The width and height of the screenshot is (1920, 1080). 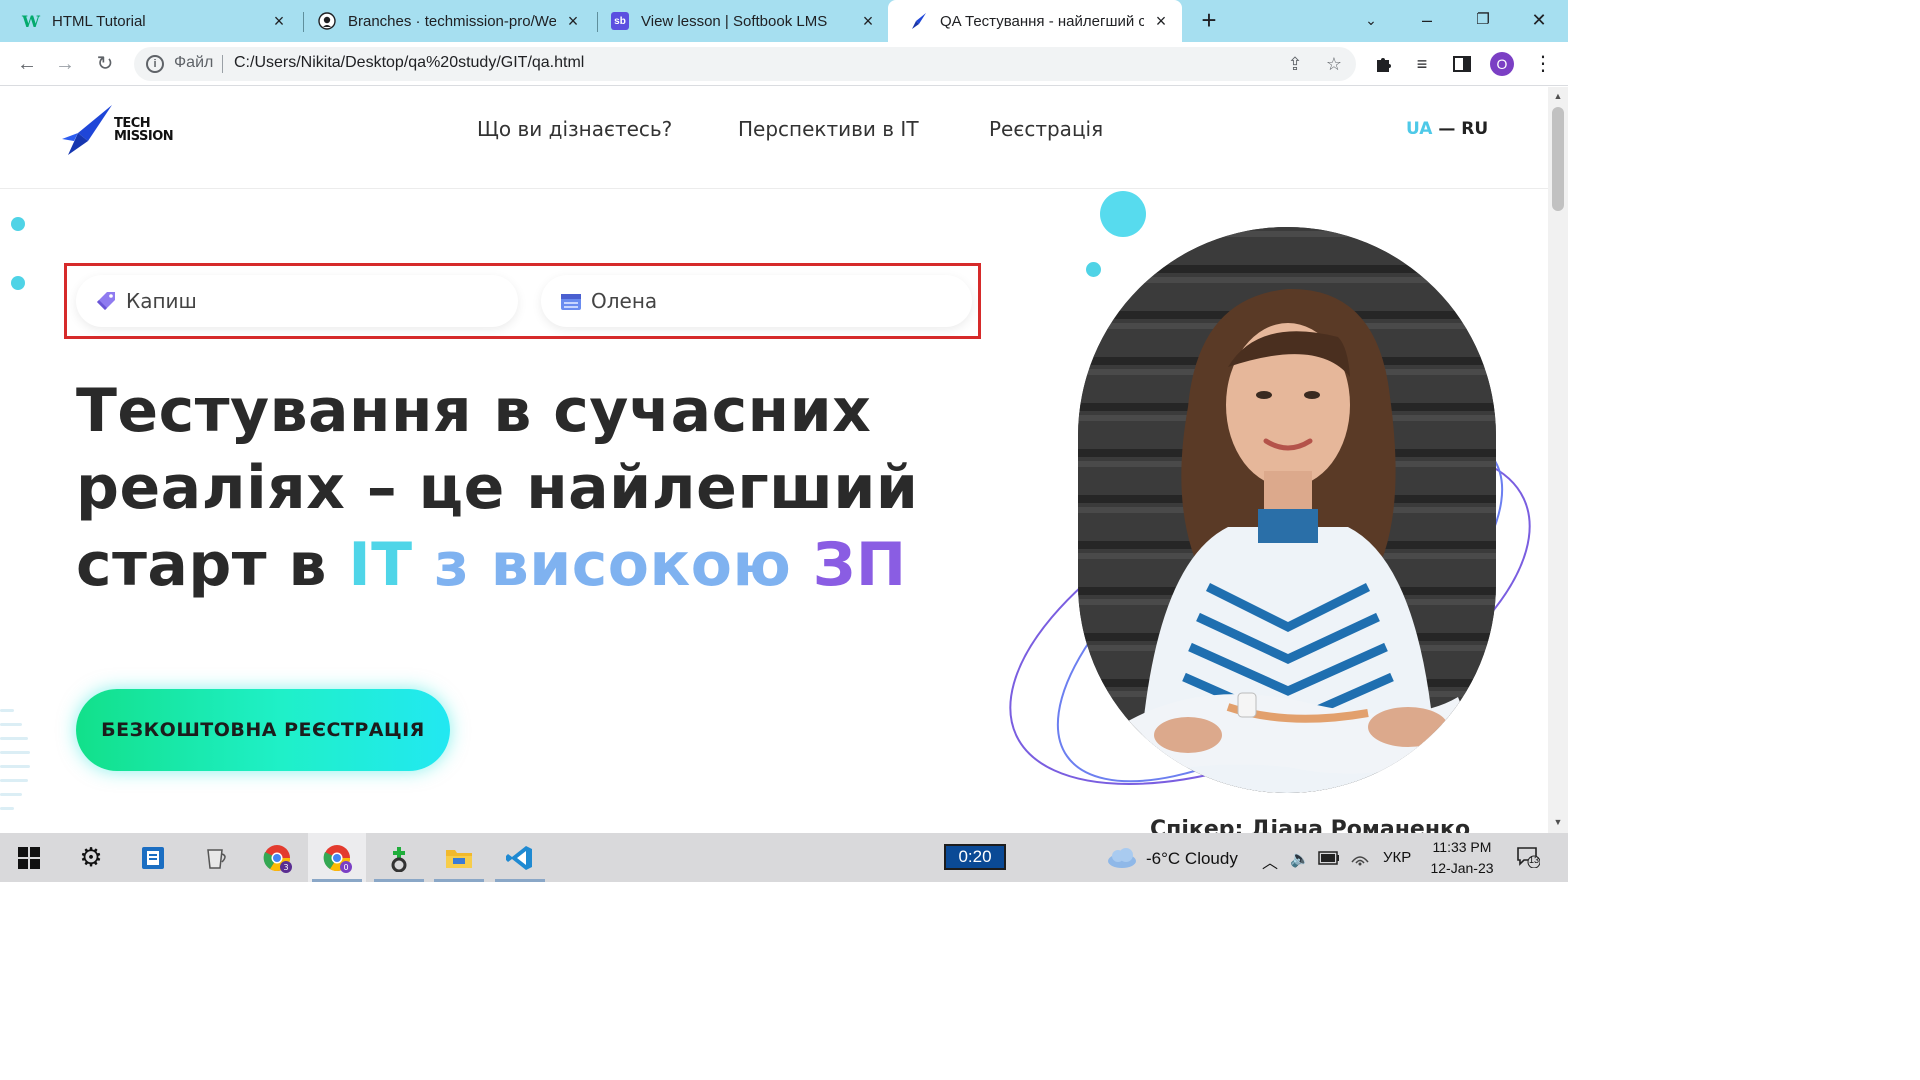 What do you see at coordinates (1539, 20) in the screenshot?
I see `close-window-icon: ✕` at bounding box center [1539, 20].